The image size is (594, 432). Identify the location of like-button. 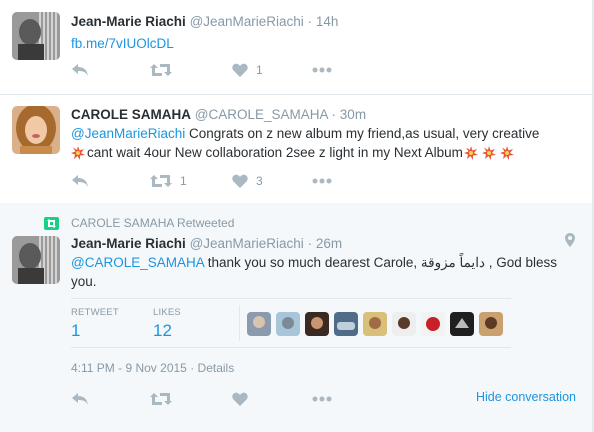
(240, 399).